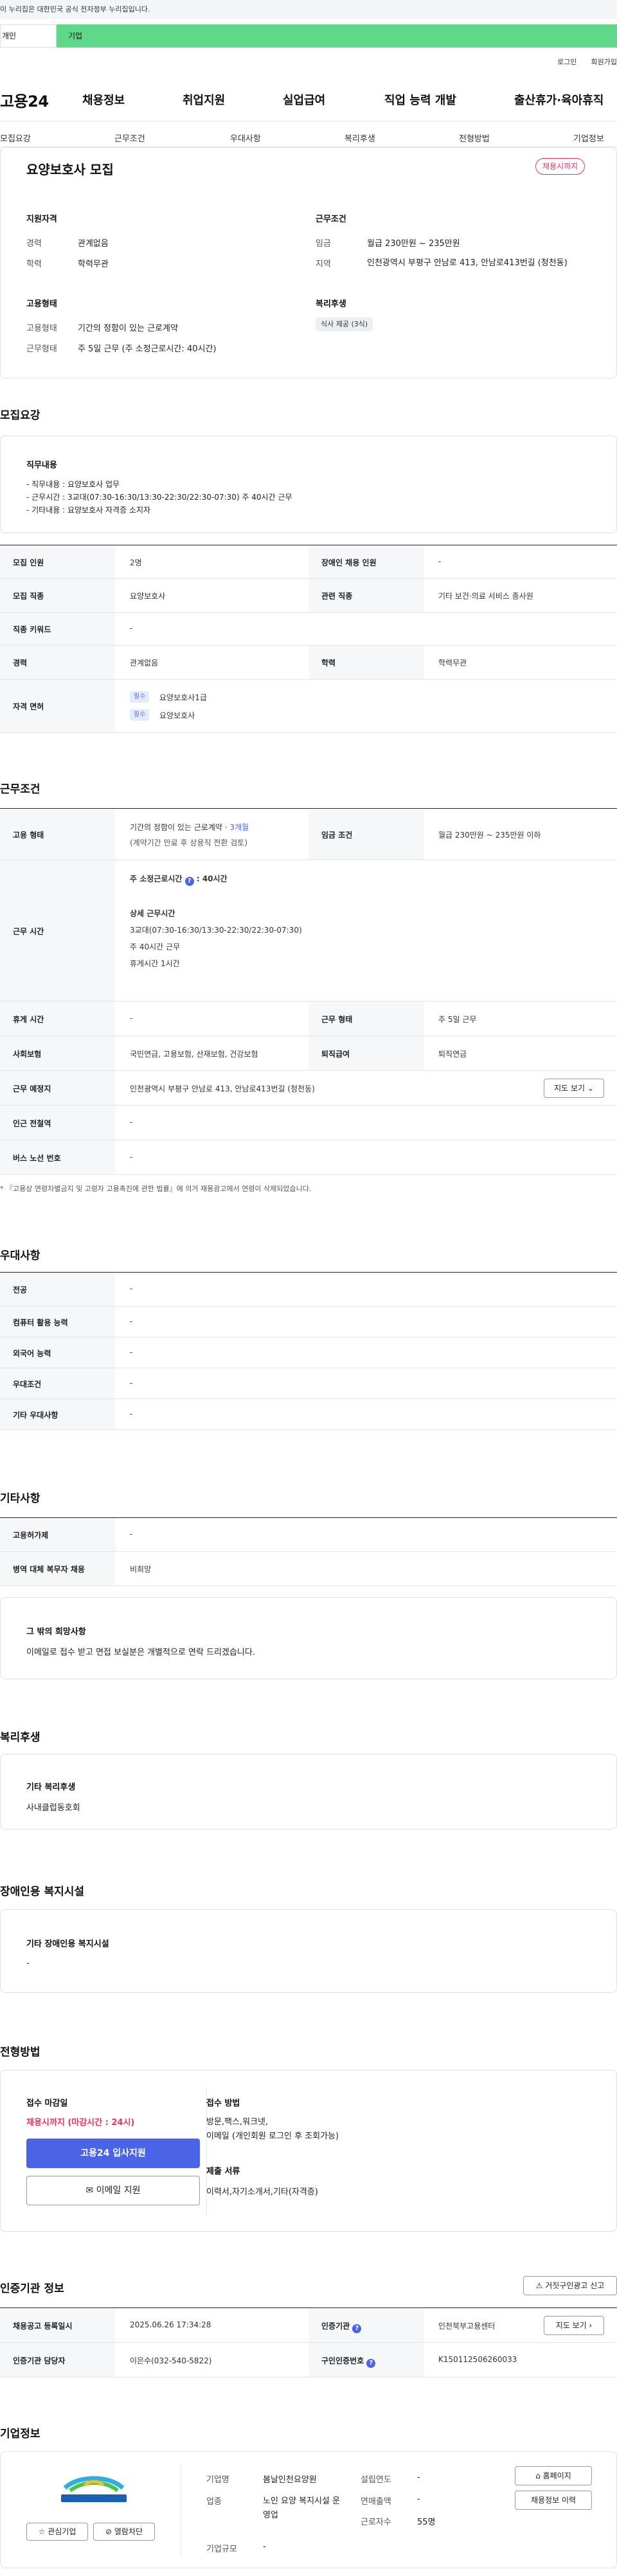 This screenshot has height=2576, width=617. I want to click on welfare-chip: 식사 제공 (3식), so click(344, 324).